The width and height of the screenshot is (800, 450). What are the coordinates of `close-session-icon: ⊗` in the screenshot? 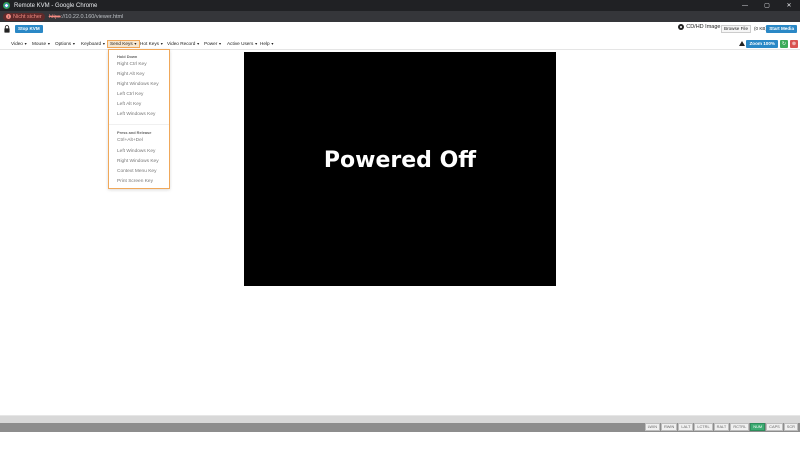 It's located at (794, 44).